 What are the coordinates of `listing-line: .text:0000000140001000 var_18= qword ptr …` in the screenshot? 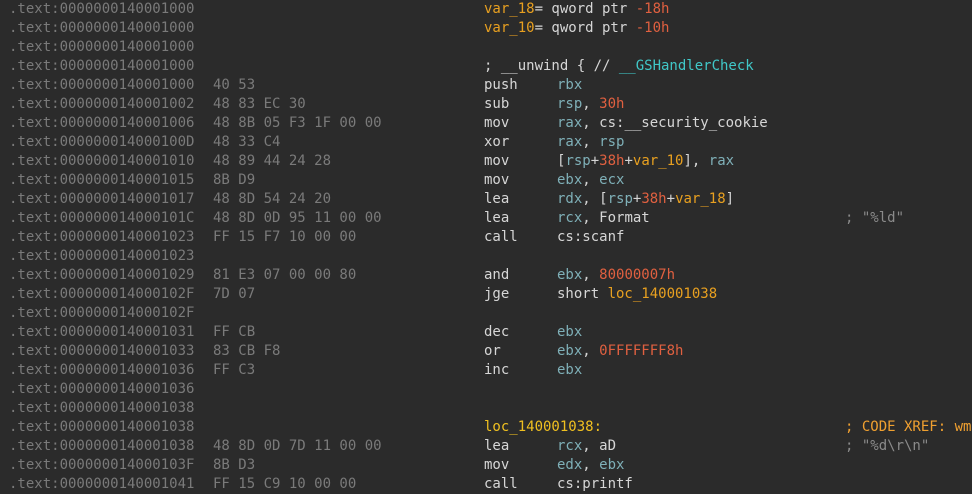 It's located at (486, 9).